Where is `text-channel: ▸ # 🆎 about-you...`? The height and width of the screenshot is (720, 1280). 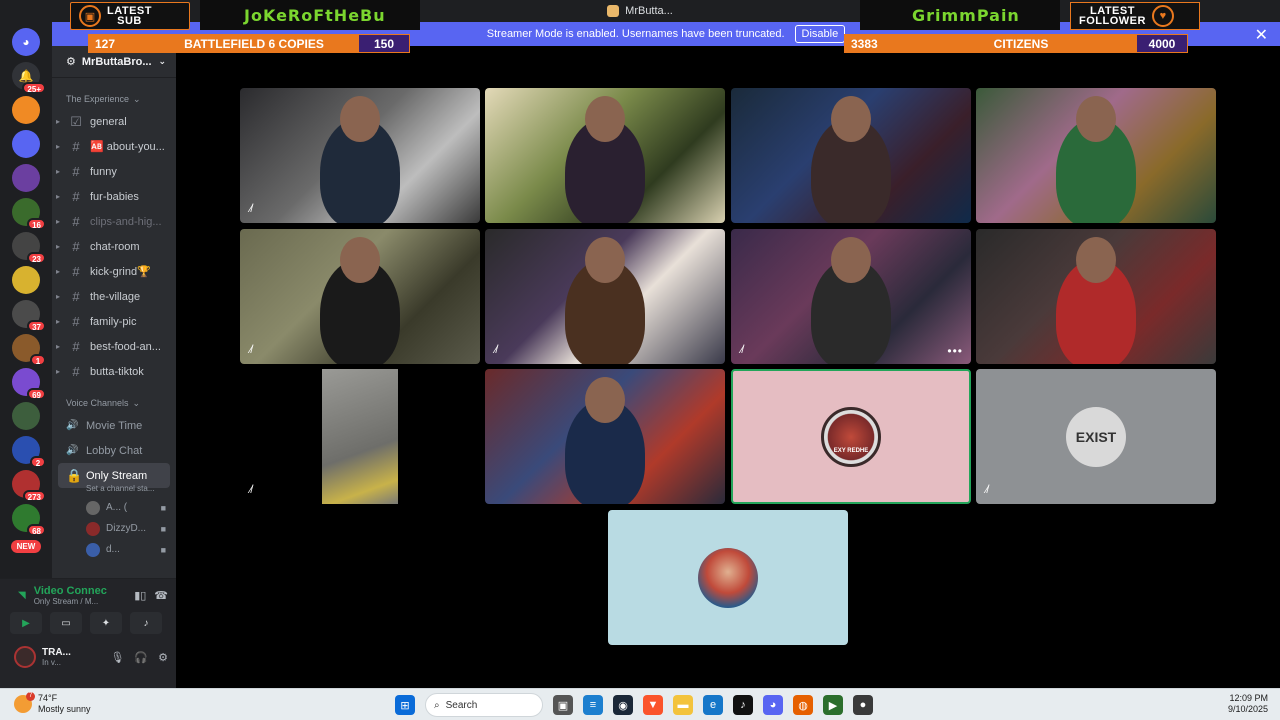
text-channel: ▸ # 🆎 about-you... is located at coordinates (114, 146).